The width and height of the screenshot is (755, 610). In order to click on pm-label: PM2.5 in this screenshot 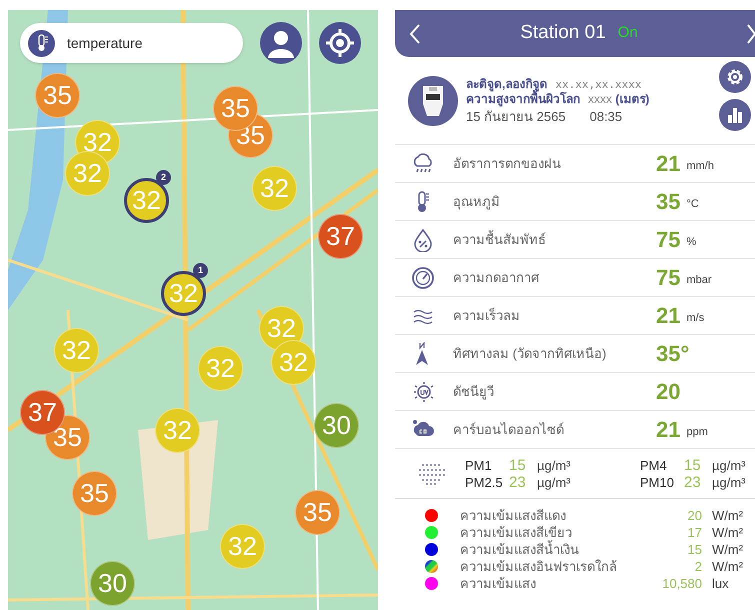, I will do `click(484, 482)`.